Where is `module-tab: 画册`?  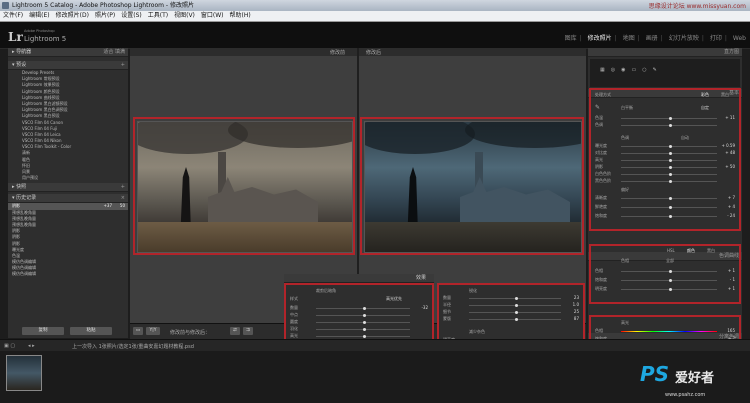
module-tab: 画册 is located at coordinates (652, 38).